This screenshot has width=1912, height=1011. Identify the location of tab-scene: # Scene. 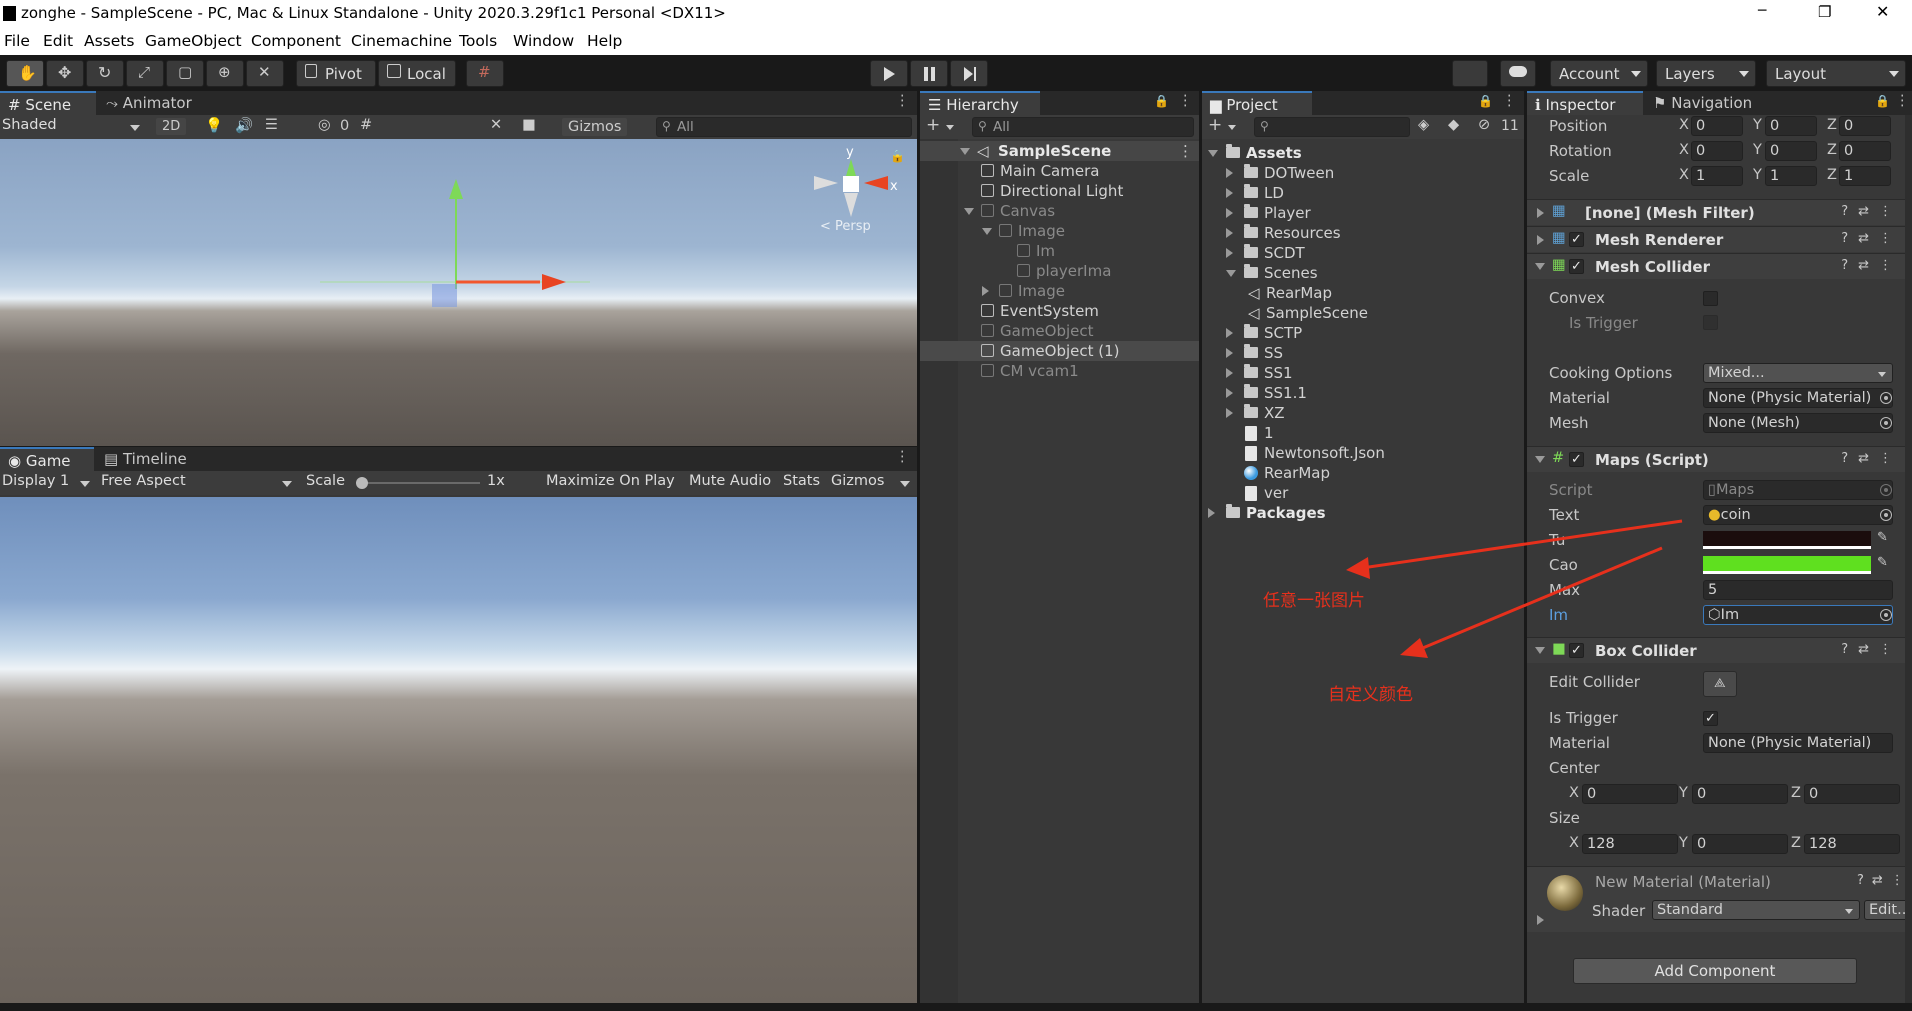
(48, 103).